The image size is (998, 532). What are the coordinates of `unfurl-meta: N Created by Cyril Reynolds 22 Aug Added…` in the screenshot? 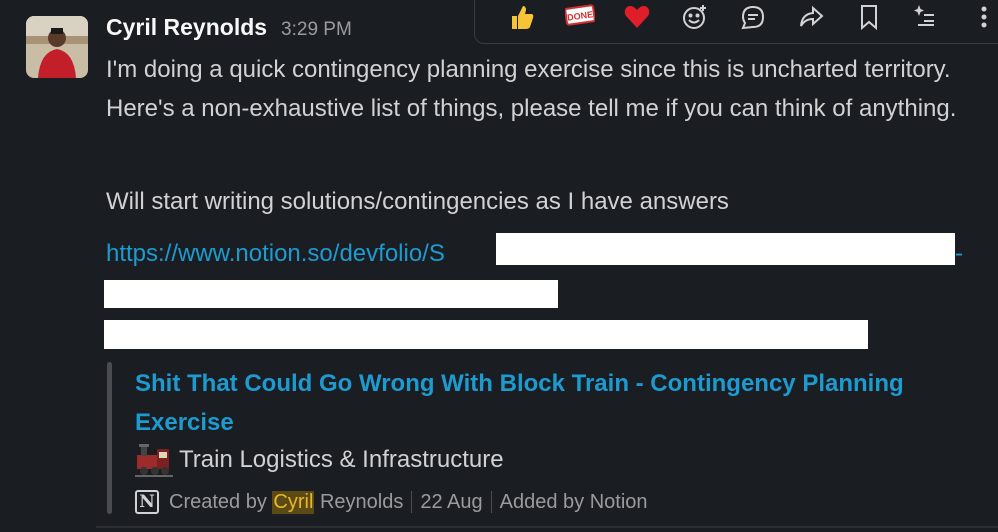 It's located at (391, 502).